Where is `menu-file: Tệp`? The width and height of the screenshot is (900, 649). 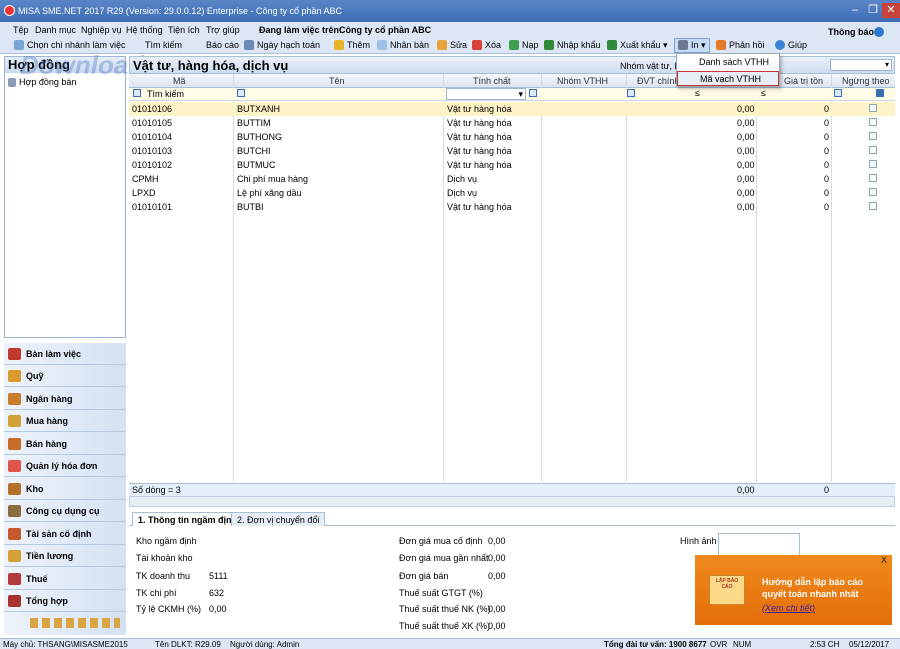 menu-file: Tệp is located at coordinates (21, 30).